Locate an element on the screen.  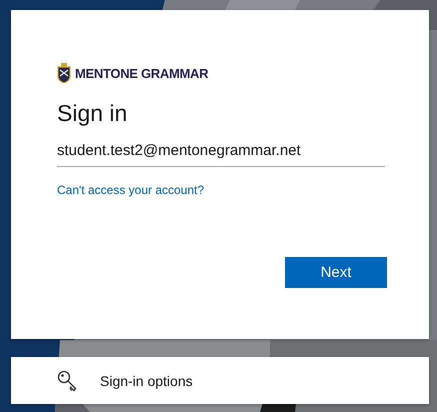
crest-icon is located at coordinates (64, 73).